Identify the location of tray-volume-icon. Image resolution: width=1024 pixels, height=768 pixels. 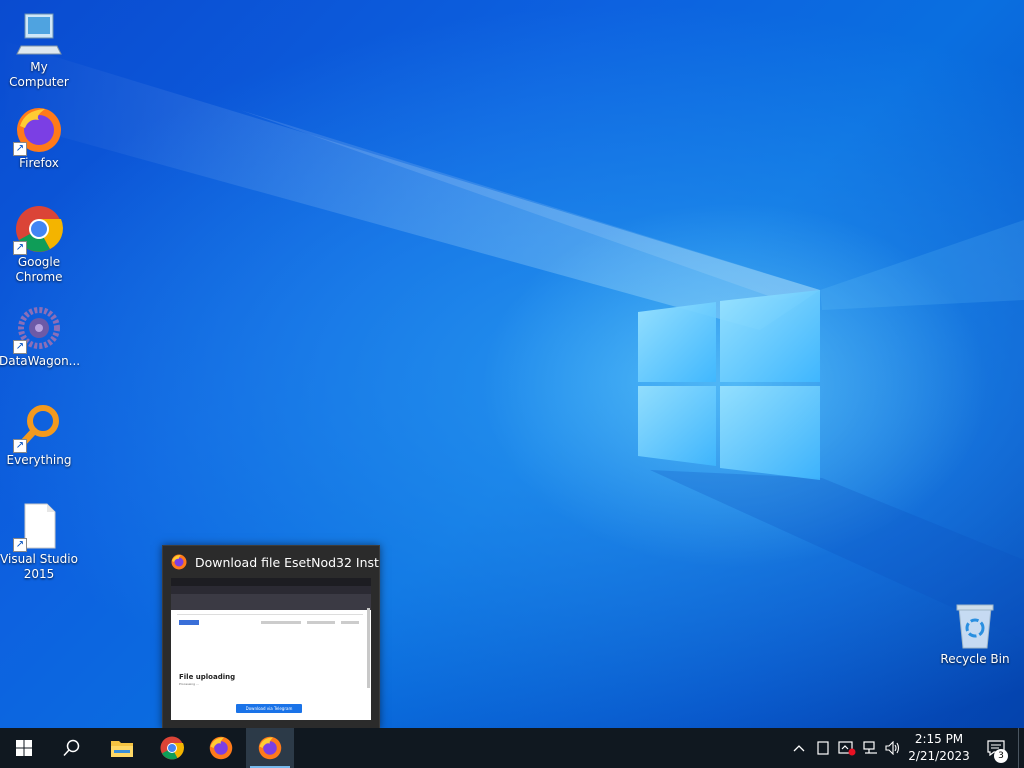
(893, 748).